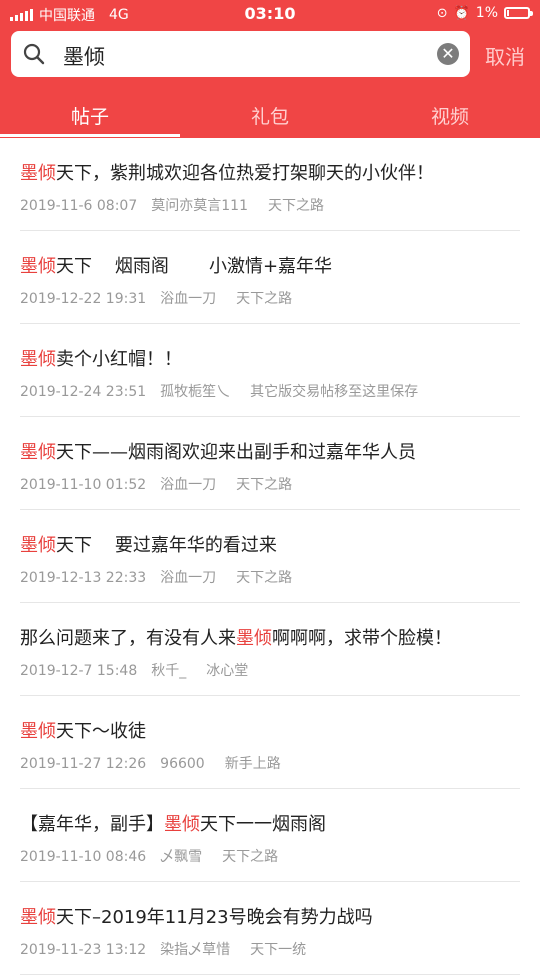 This screenshot has width=540, height=975. I want to click on post-meta: 2019-12-7 15:48 秋千_ 冰心堂, so click(134, 670).